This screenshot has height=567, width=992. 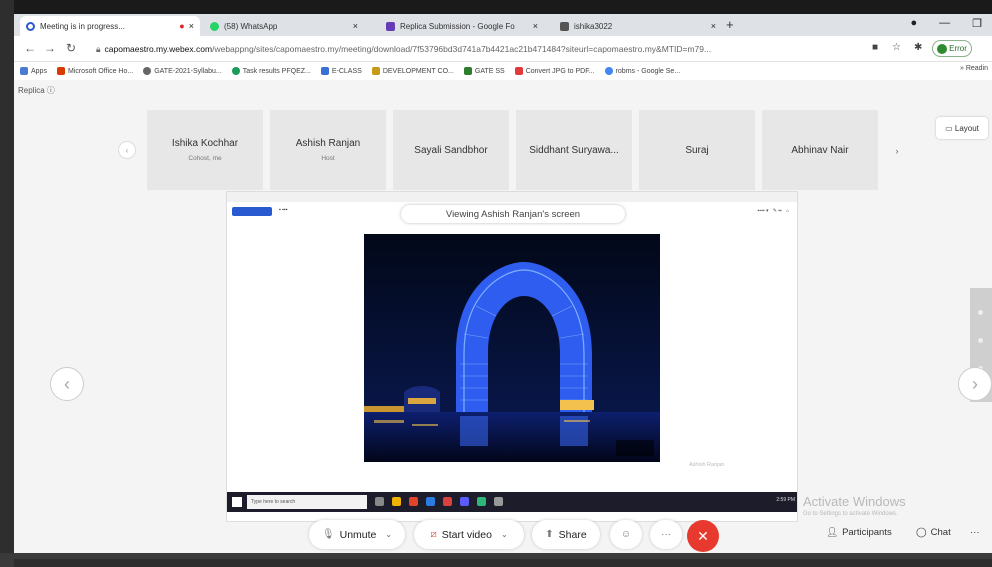 What do you see at coordinates (439, 501) in the screenshot?
I see `taskbar-icons` at bounding box center [439, 501].